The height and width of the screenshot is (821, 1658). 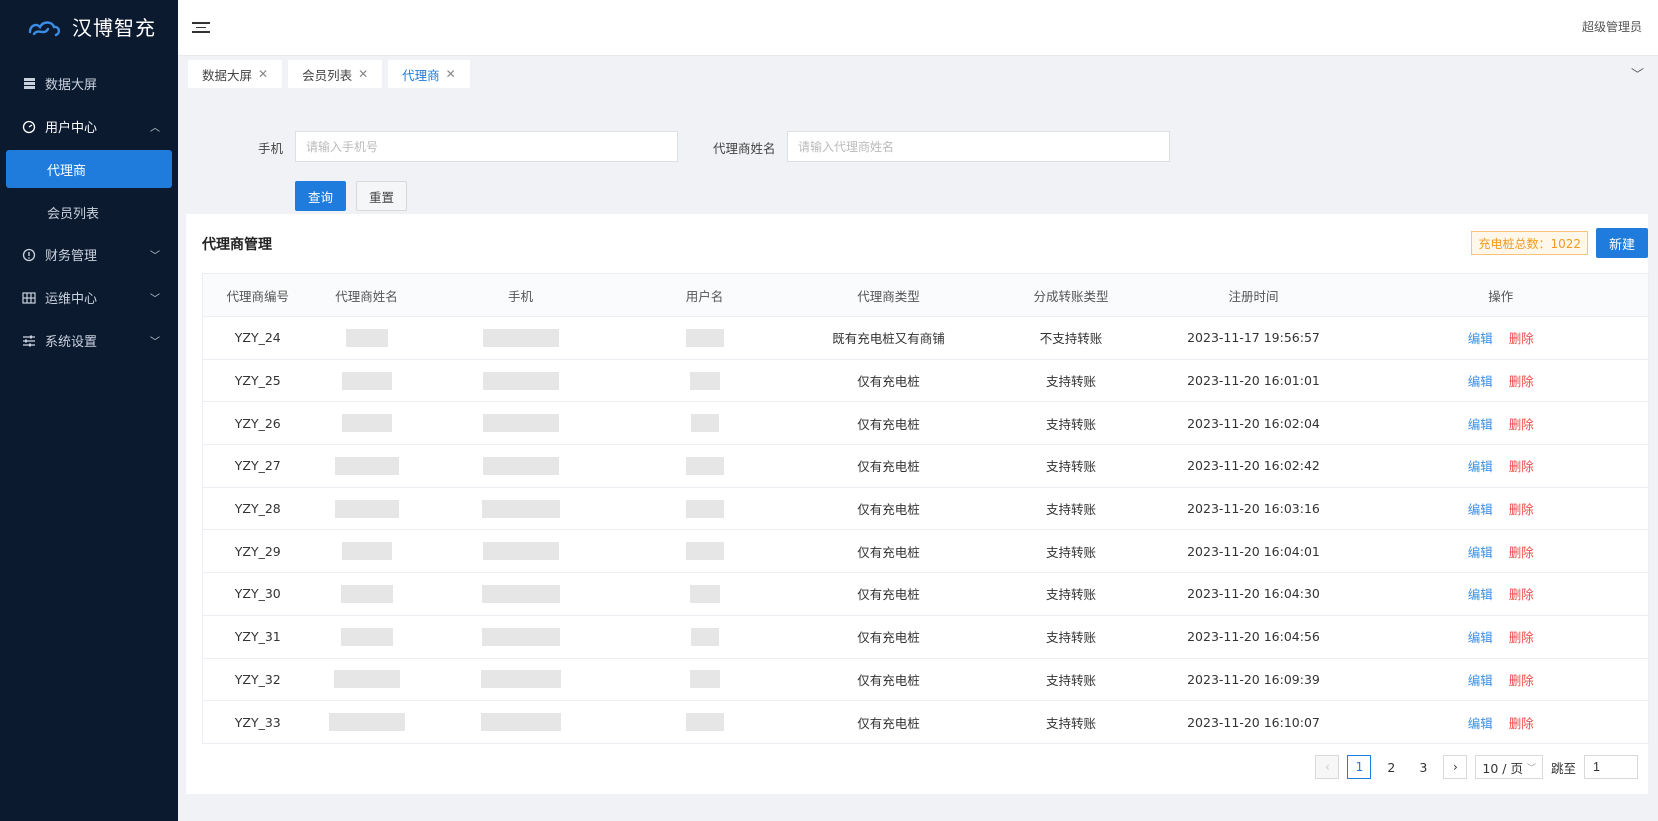 What do you see at coordinates (1612, 26) in the screenshot?
I see `user-menu: 超级管理员` at bounding box center [1612, 26].